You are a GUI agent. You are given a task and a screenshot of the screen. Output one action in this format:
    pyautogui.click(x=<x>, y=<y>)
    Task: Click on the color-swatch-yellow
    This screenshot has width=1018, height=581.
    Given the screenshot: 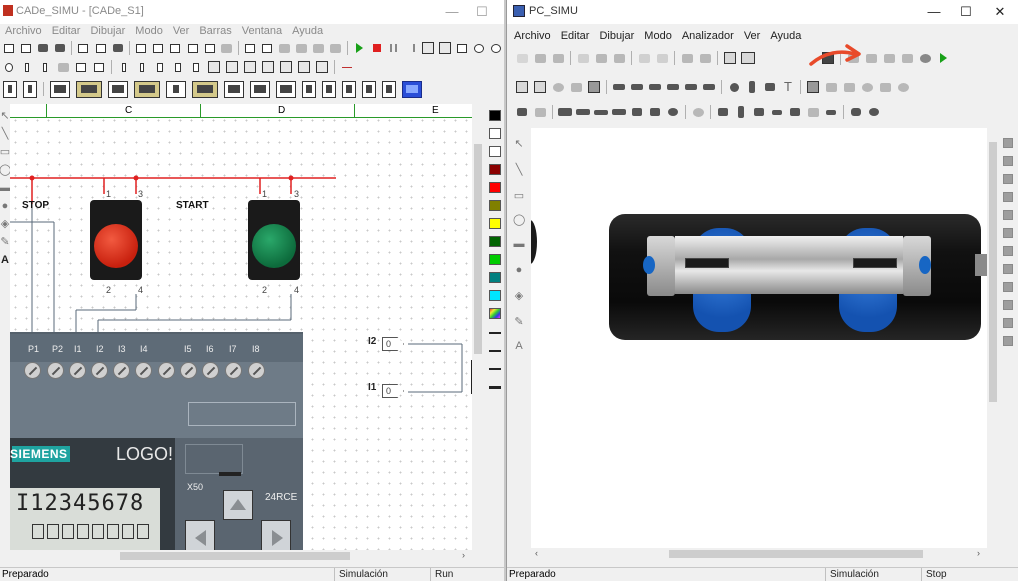 What is the action you would take?
    pyautogui.click(x=495, y=223)
    